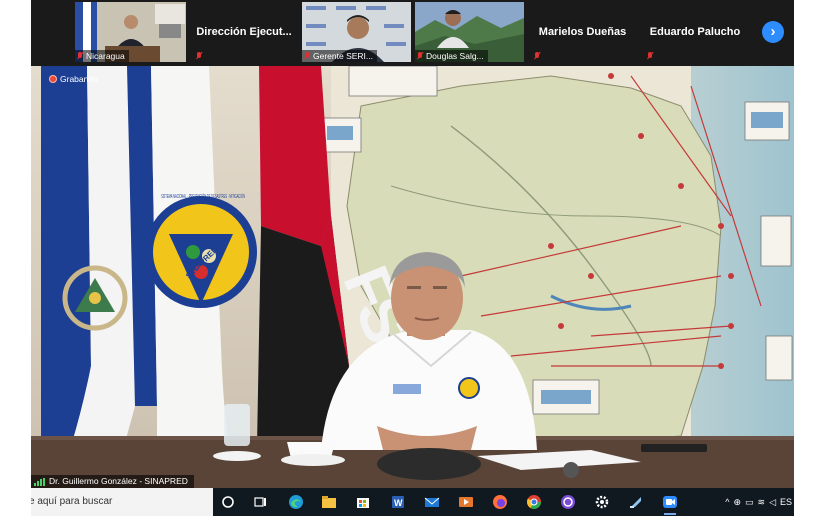 The height and width of the screenshot is (516, 825). What do you see at coordinates (329, 502) in the screenshot?
I see `file-explorer-icon` at bounding box center [329, 502].